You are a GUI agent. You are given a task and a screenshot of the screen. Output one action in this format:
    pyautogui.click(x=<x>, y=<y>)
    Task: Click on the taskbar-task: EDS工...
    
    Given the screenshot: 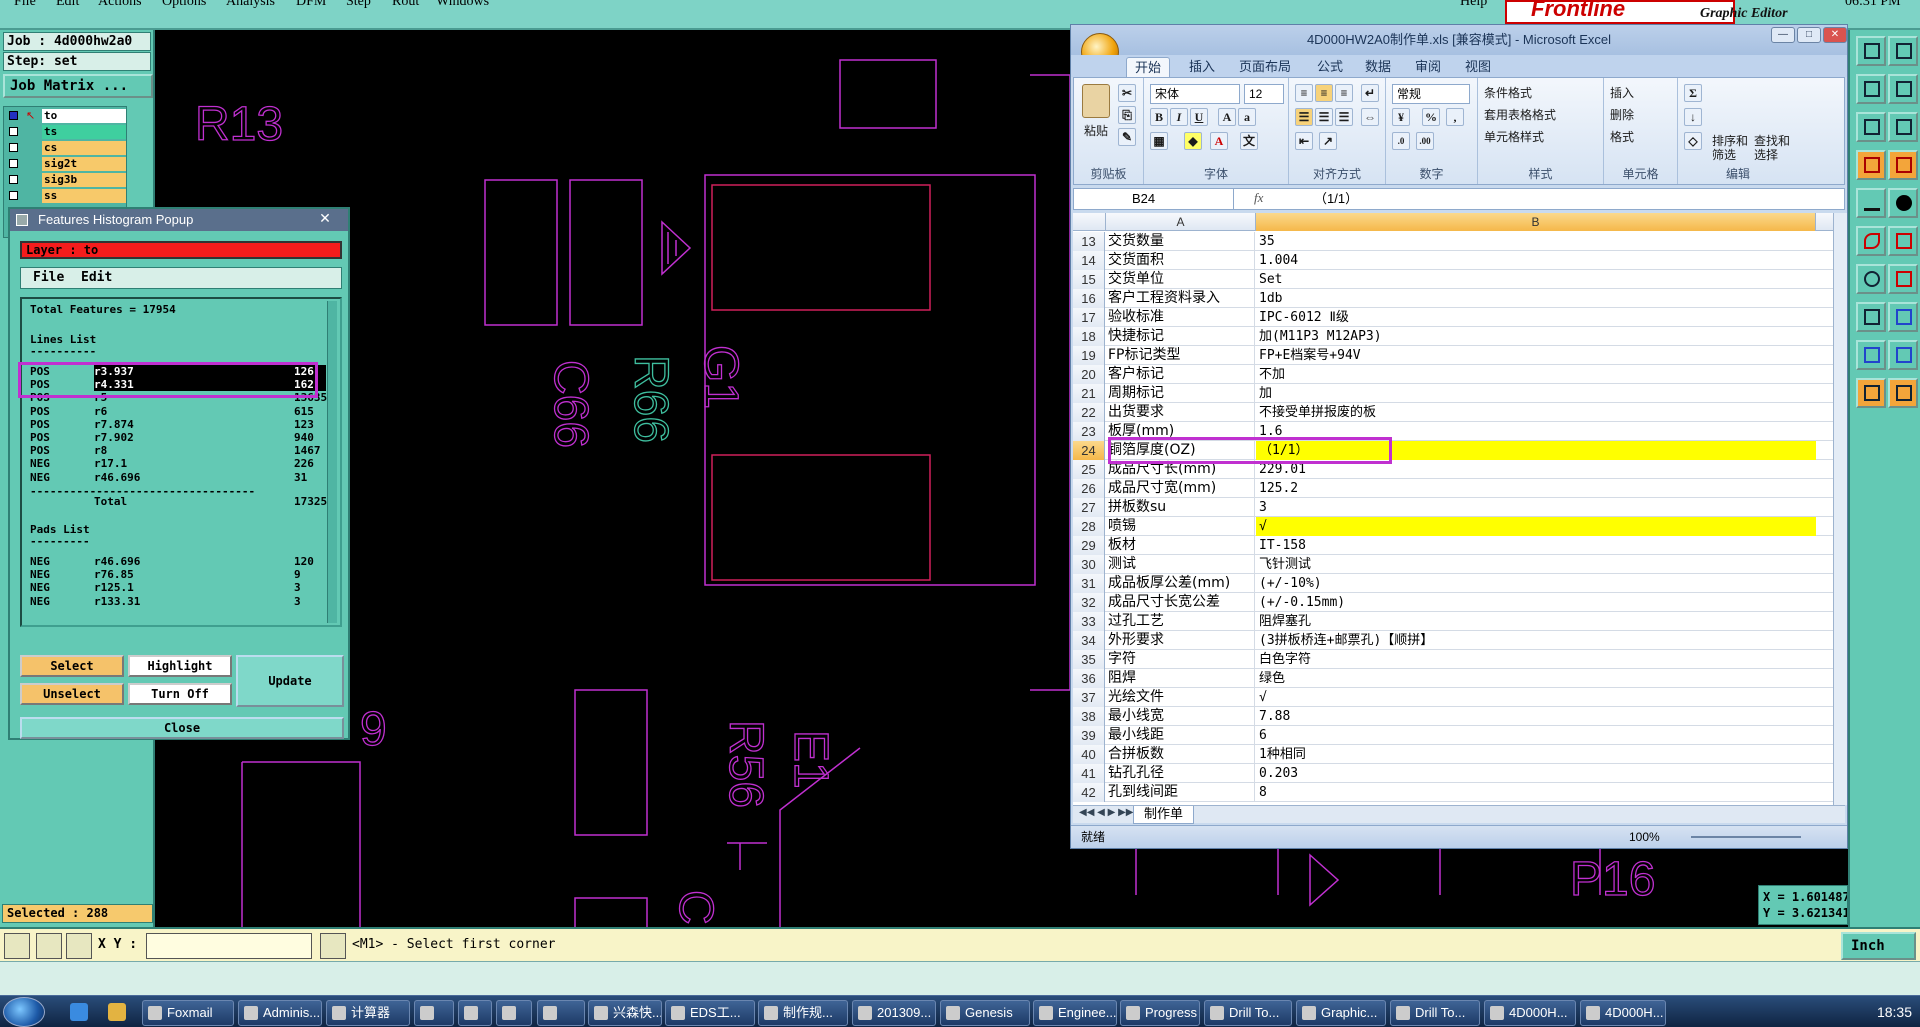 What is the action you would take?
    pyautogui.click(x=710, y=1013)
    